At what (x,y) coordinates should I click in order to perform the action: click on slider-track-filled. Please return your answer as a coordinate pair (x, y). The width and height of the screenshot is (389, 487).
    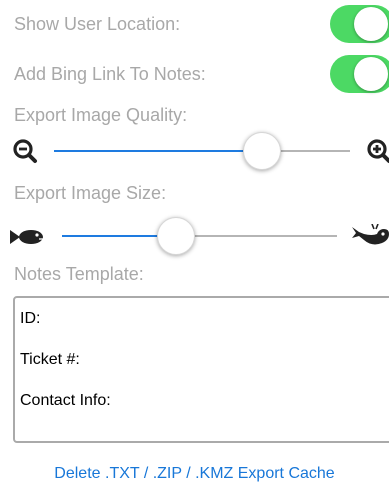
    Looking at the image, I should click on (158, 151).